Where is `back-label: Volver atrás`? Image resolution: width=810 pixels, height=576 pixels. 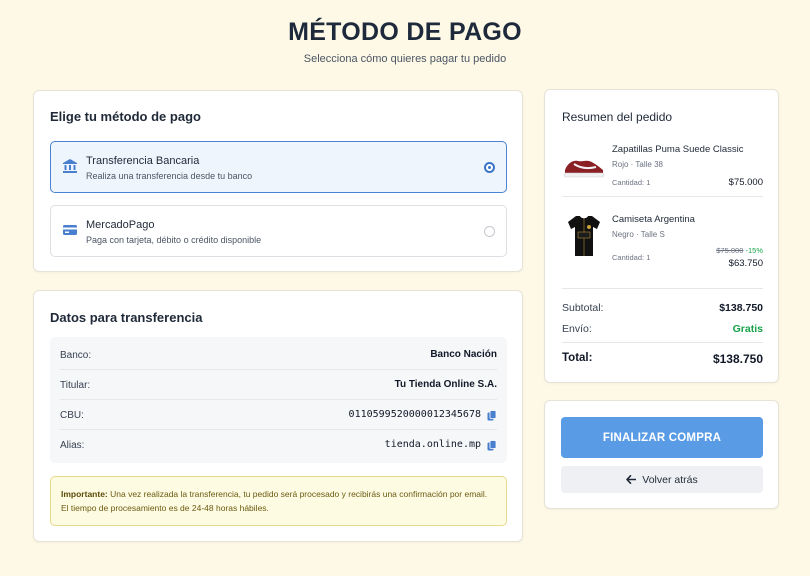
back-label: Volver atrás is located at coordinates (670, 479).